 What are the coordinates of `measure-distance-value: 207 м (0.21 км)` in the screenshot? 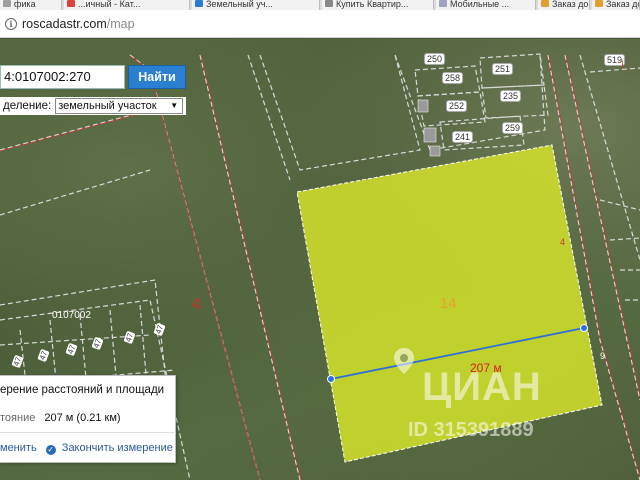 It's located at (82, 418).